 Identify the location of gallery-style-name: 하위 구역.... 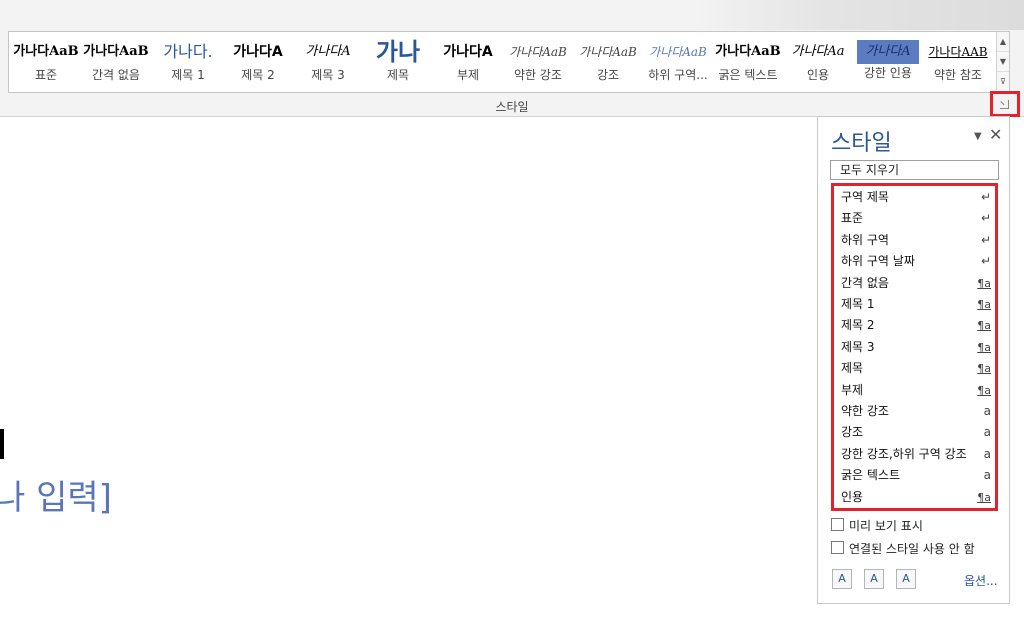
(678, 75).